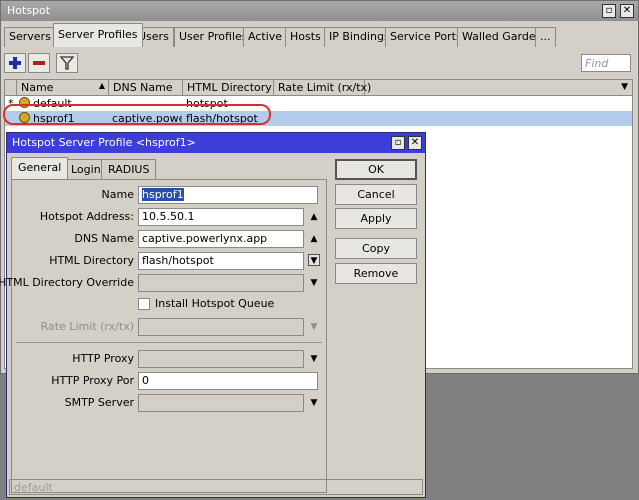 This screenshot has height=500, width=639. Describe the element at coordinates (86, 216) in the screenshot. I see `hotspot-address-label: Hotspot Address:` at that location.